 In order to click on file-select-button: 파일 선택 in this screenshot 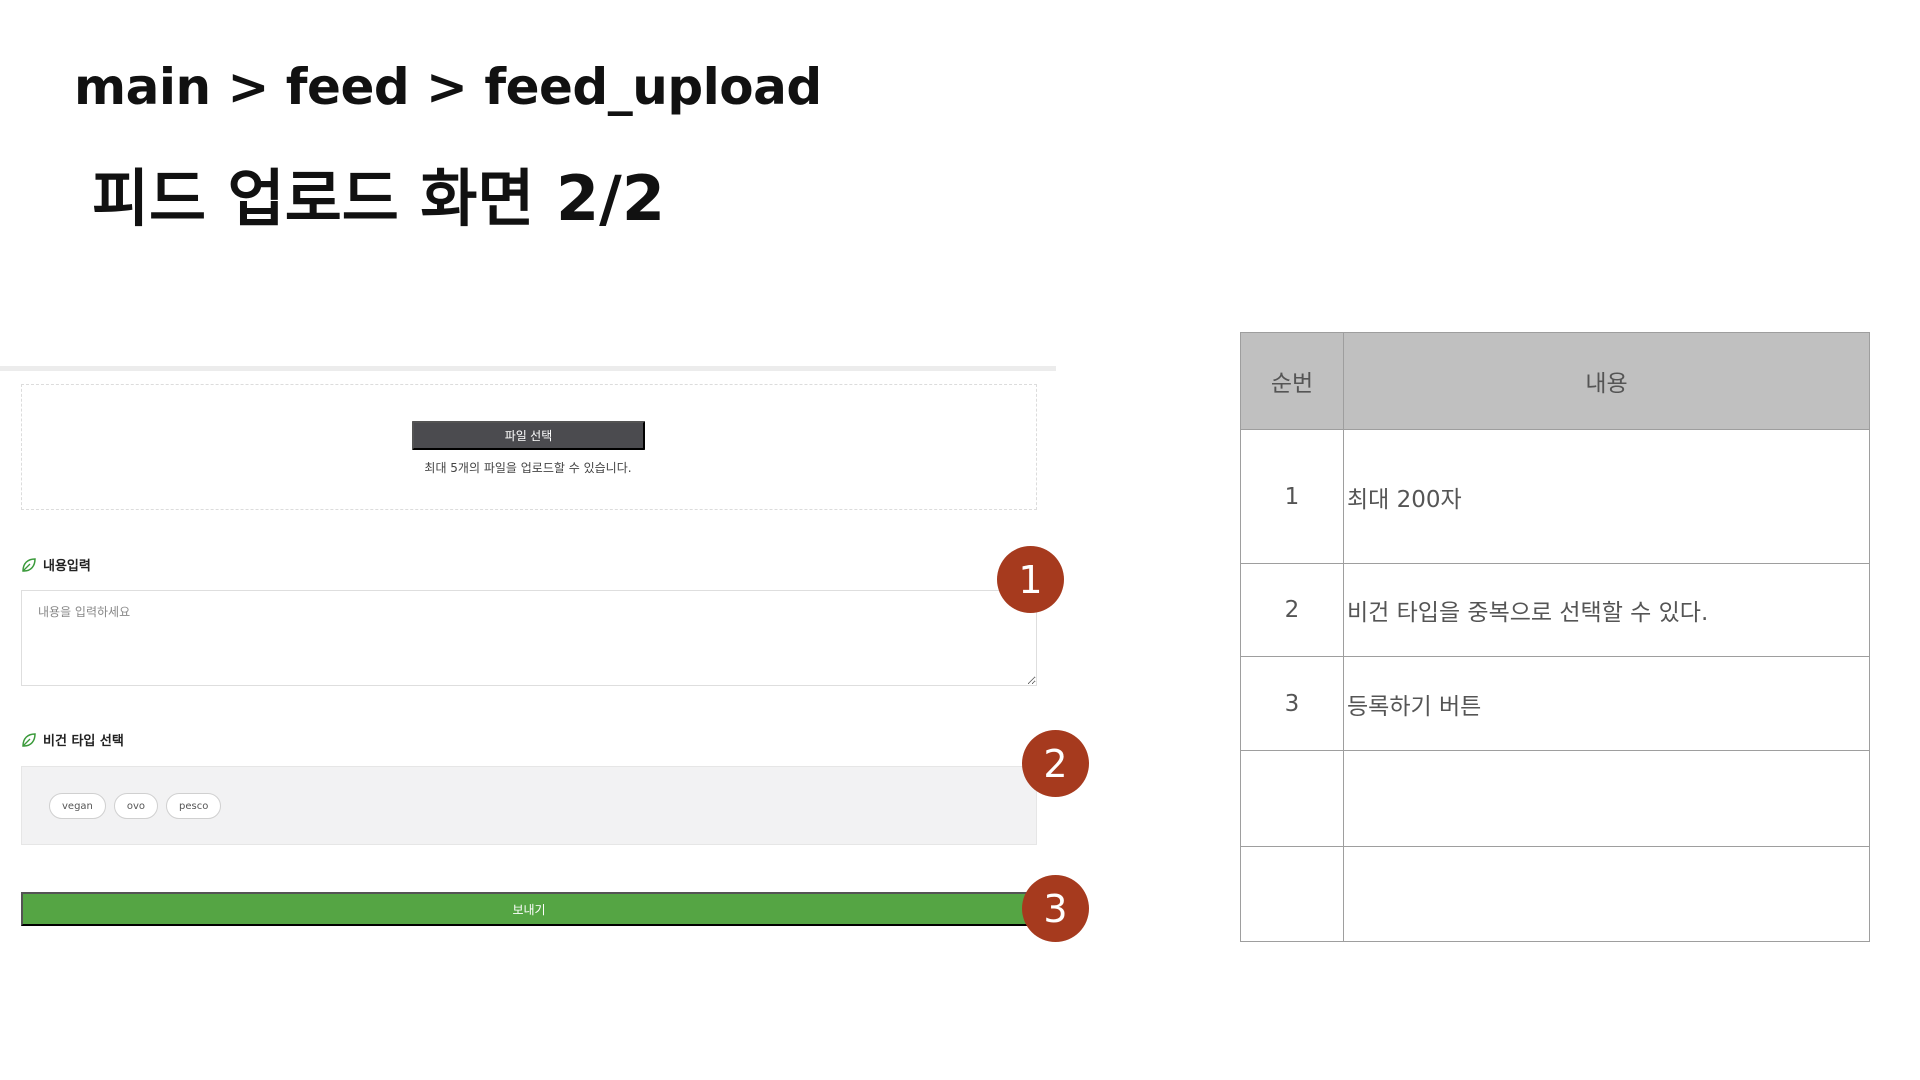, I will do `click(528, 435)`.